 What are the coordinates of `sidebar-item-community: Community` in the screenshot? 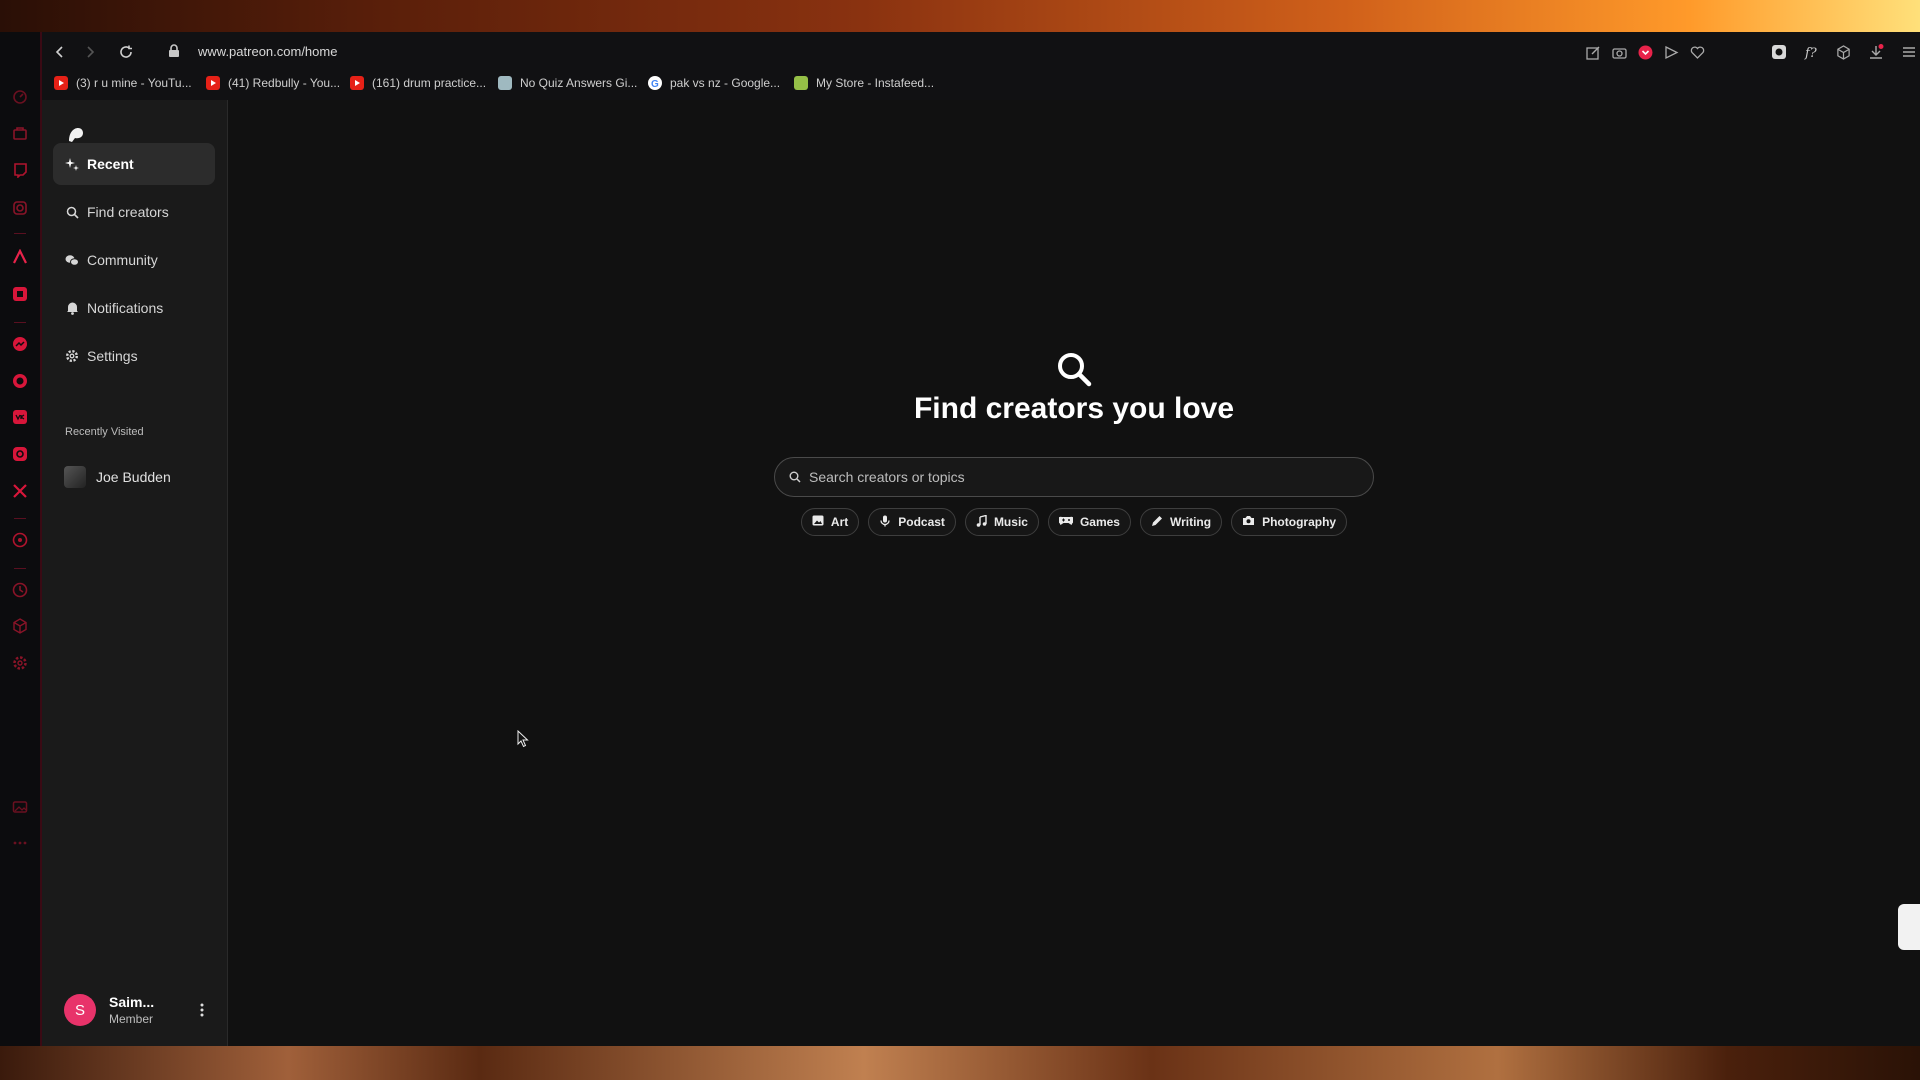 It's located at (134, 260).